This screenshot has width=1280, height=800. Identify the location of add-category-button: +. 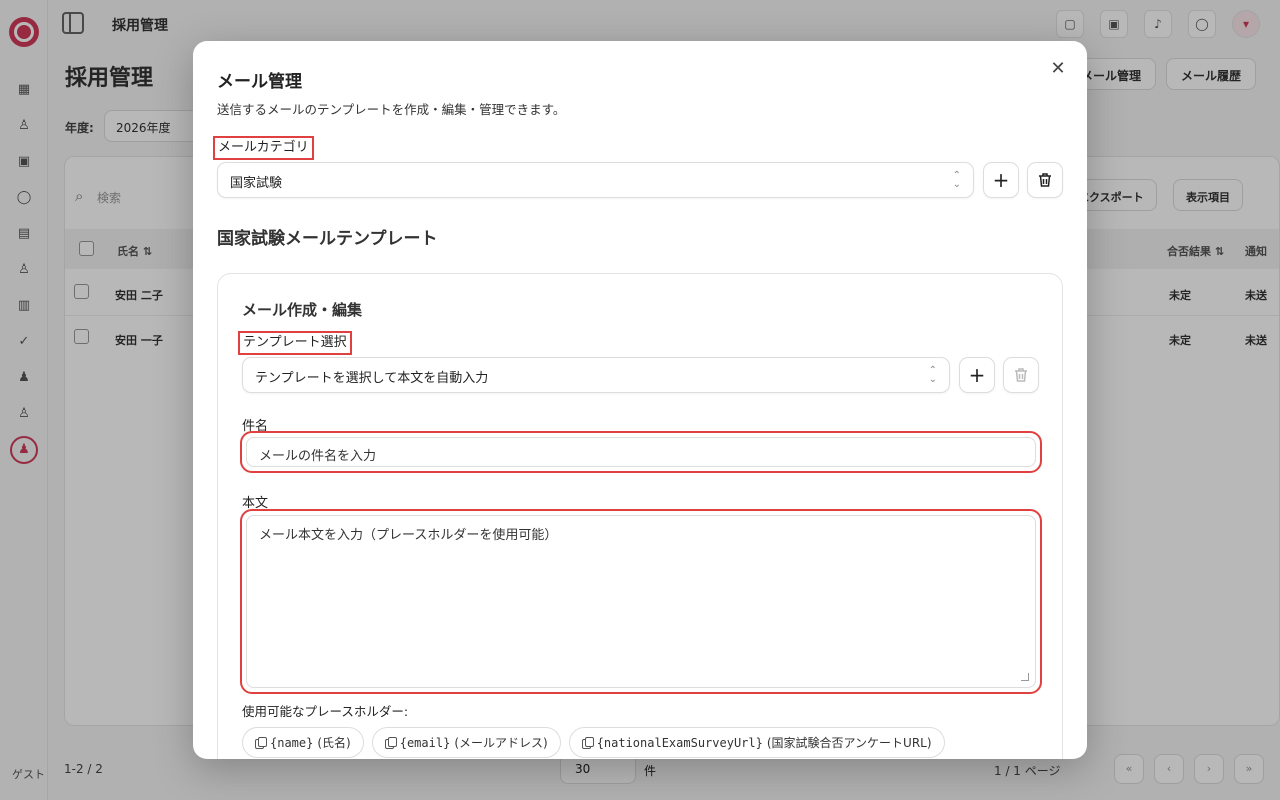
(1001, 180).